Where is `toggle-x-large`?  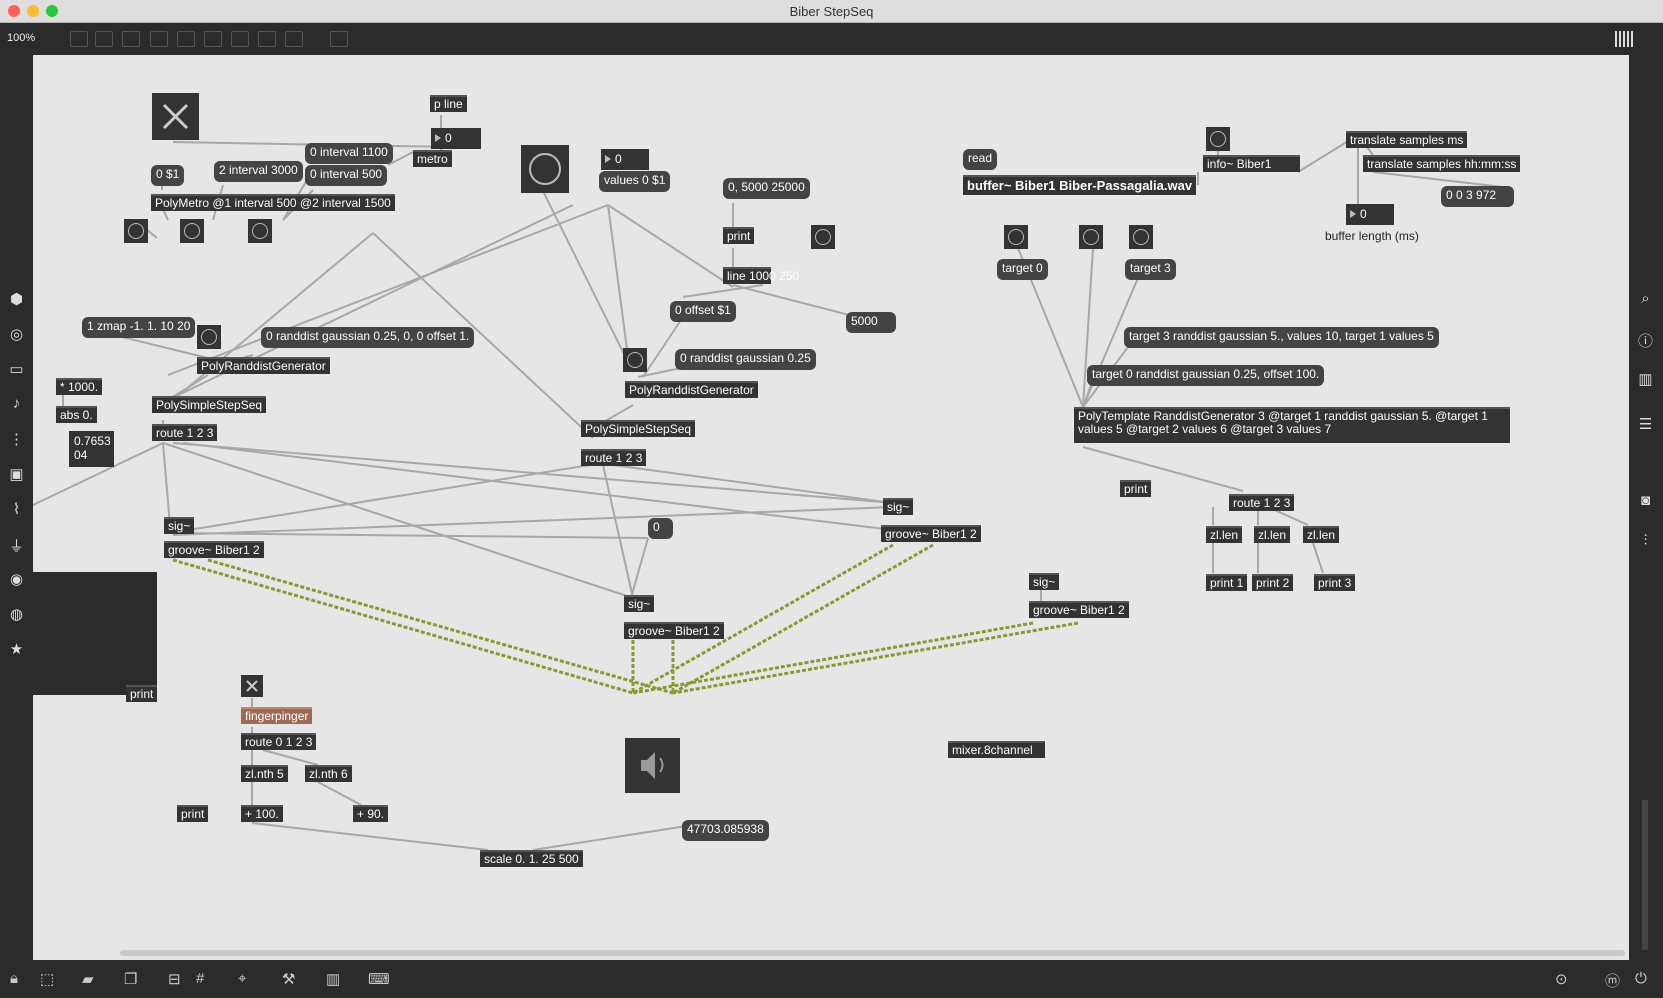 toggle-x-large is located at coordinates (175, 116).